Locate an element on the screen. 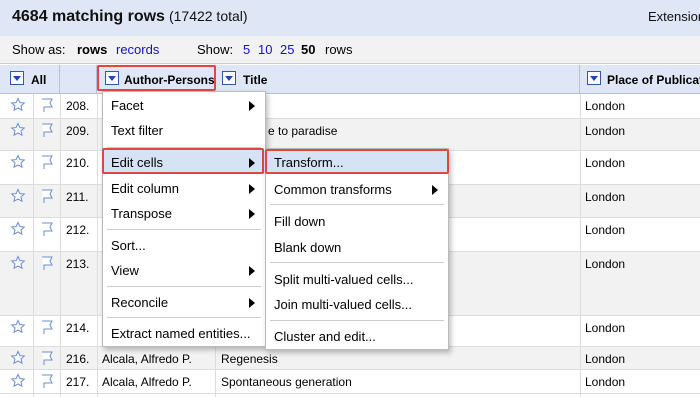  matching-count: 4684 matching rows (17422 total) is located at coordinates (130, 16).